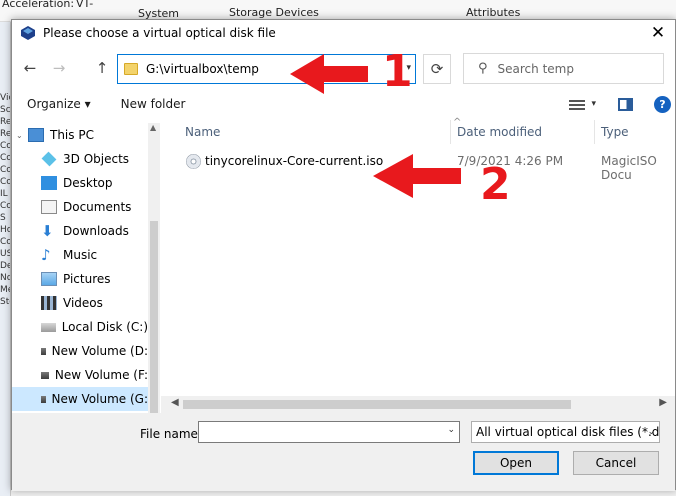  Describe the element at coordinates (49, 159) in the screenshot. I see `cube-icon` at that location.